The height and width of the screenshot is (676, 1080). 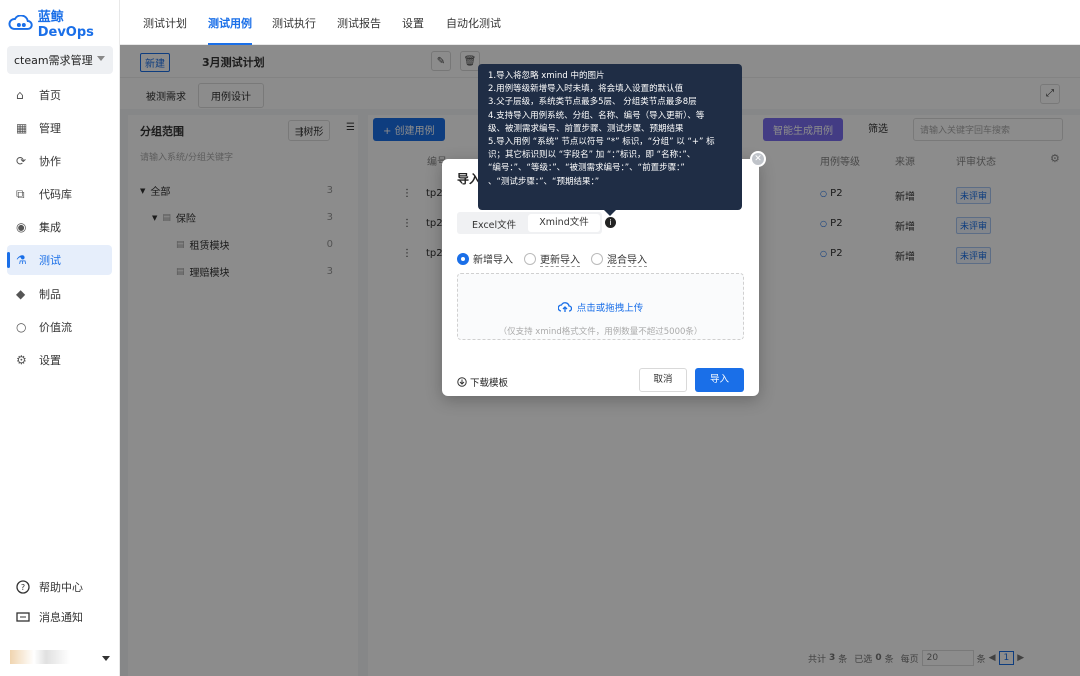 I want to click on download-icon, so click(x=462, y=382).